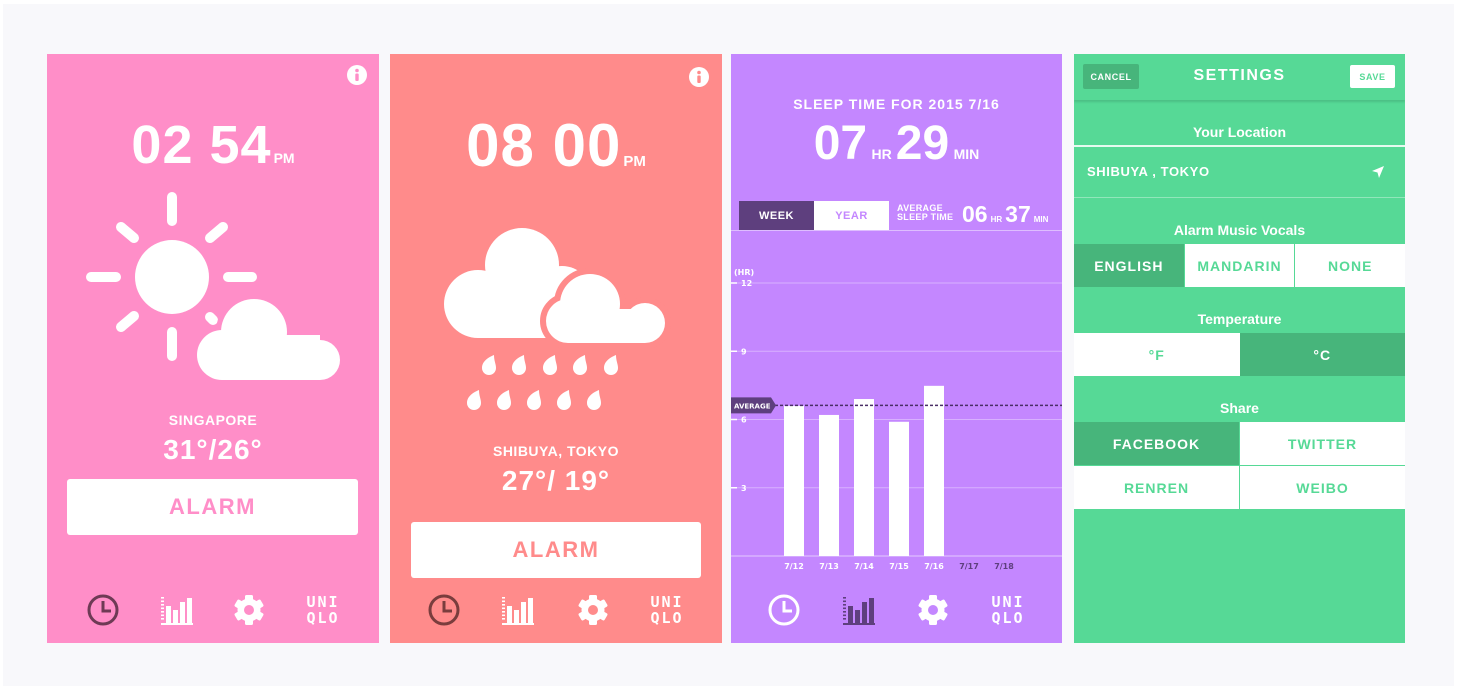 The height and width of the screenshot is (690, 1458). What do you see at coordinates (215, 288) in the screenshot?
I see `partly-sunny-icon` at bounding box center [215, 288].